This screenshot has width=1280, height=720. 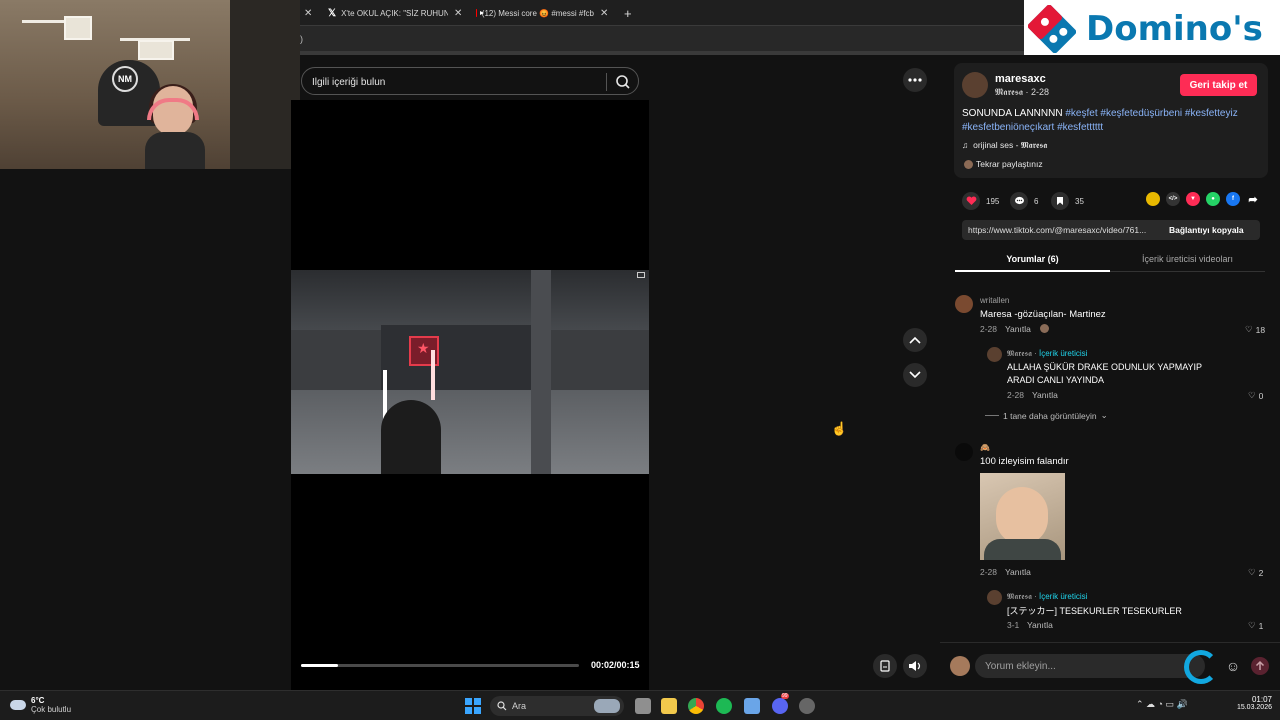 I want to click on comment-sticker-image, so click(x=1022, y=516).